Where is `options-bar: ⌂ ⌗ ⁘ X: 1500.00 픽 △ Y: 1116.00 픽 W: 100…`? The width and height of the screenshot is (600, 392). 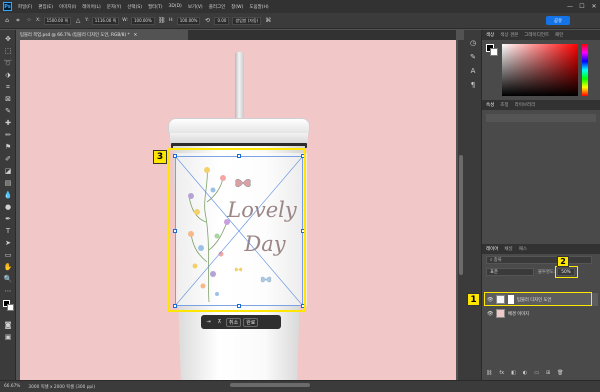
options-bar: ⌂ ⌗ ⁘ X: 1500.00 픽 △ Y: 1116.00 픽 W: 100… is located at coordinates (300, 21).